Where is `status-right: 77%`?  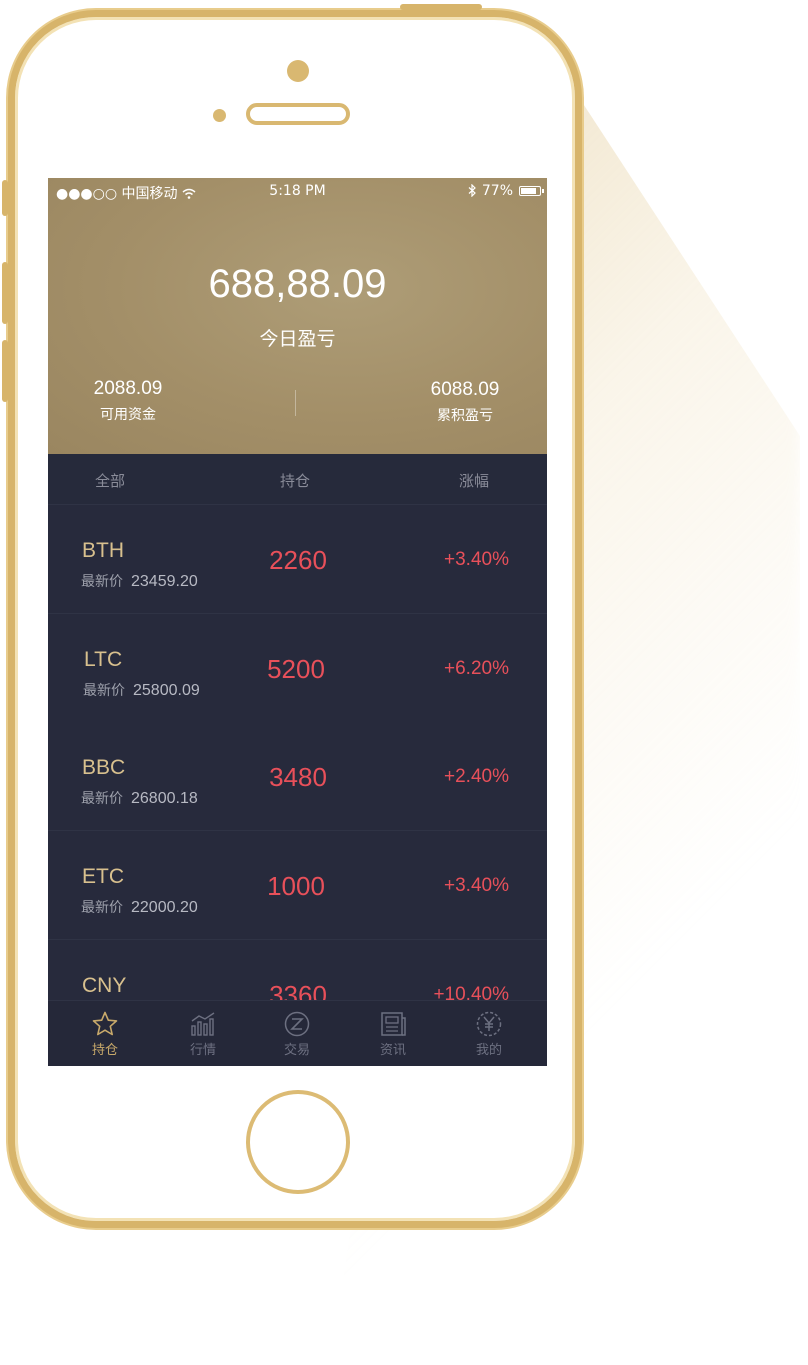 status-right: 77% is located at coordinates (490, 191).